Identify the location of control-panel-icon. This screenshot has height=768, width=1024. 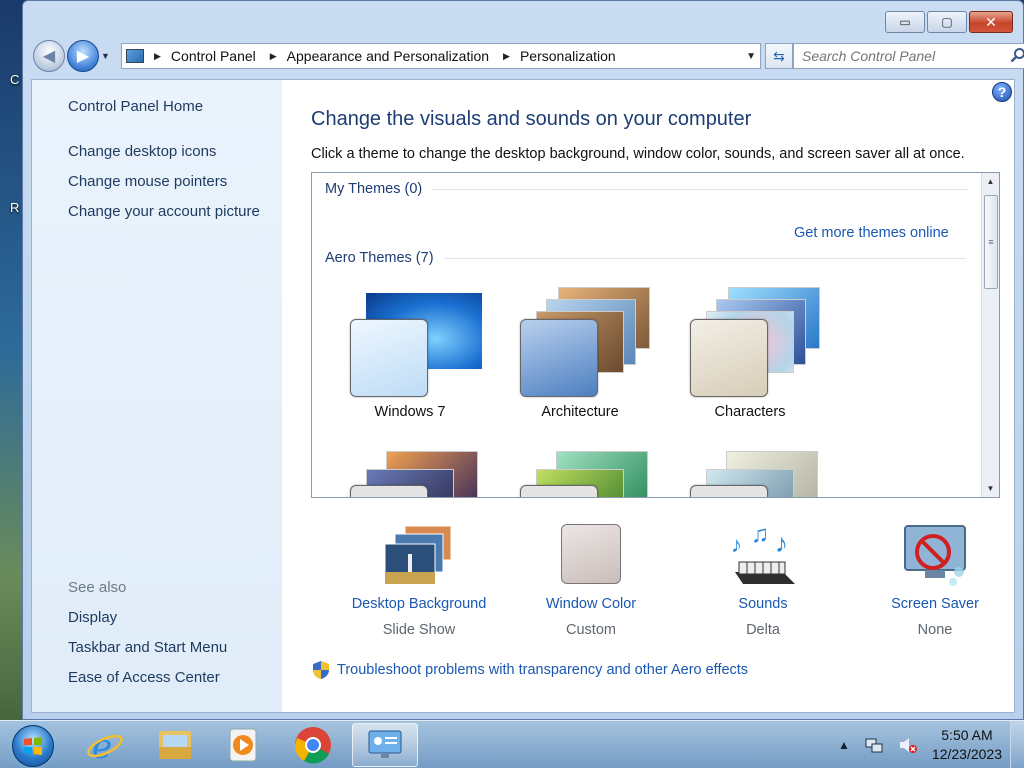
(385, 744).